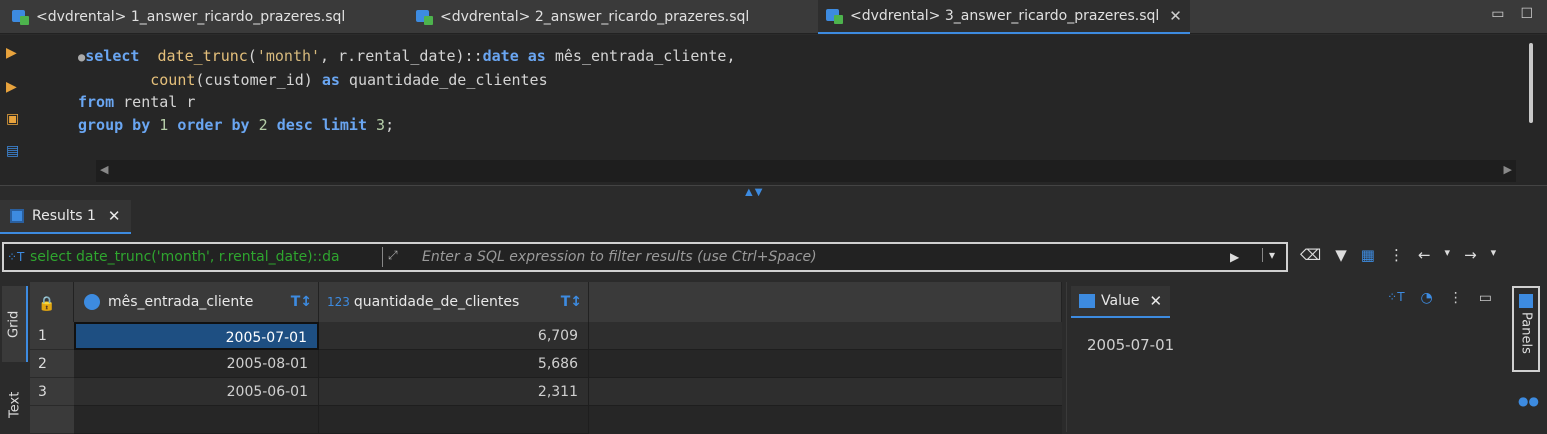 This screenshot has height=434, width=1547. What do you see at coordinates (1508, 169) in the screenshot?
I see `scroll-right-icon: ▶` at bounding box center [1508, 169].